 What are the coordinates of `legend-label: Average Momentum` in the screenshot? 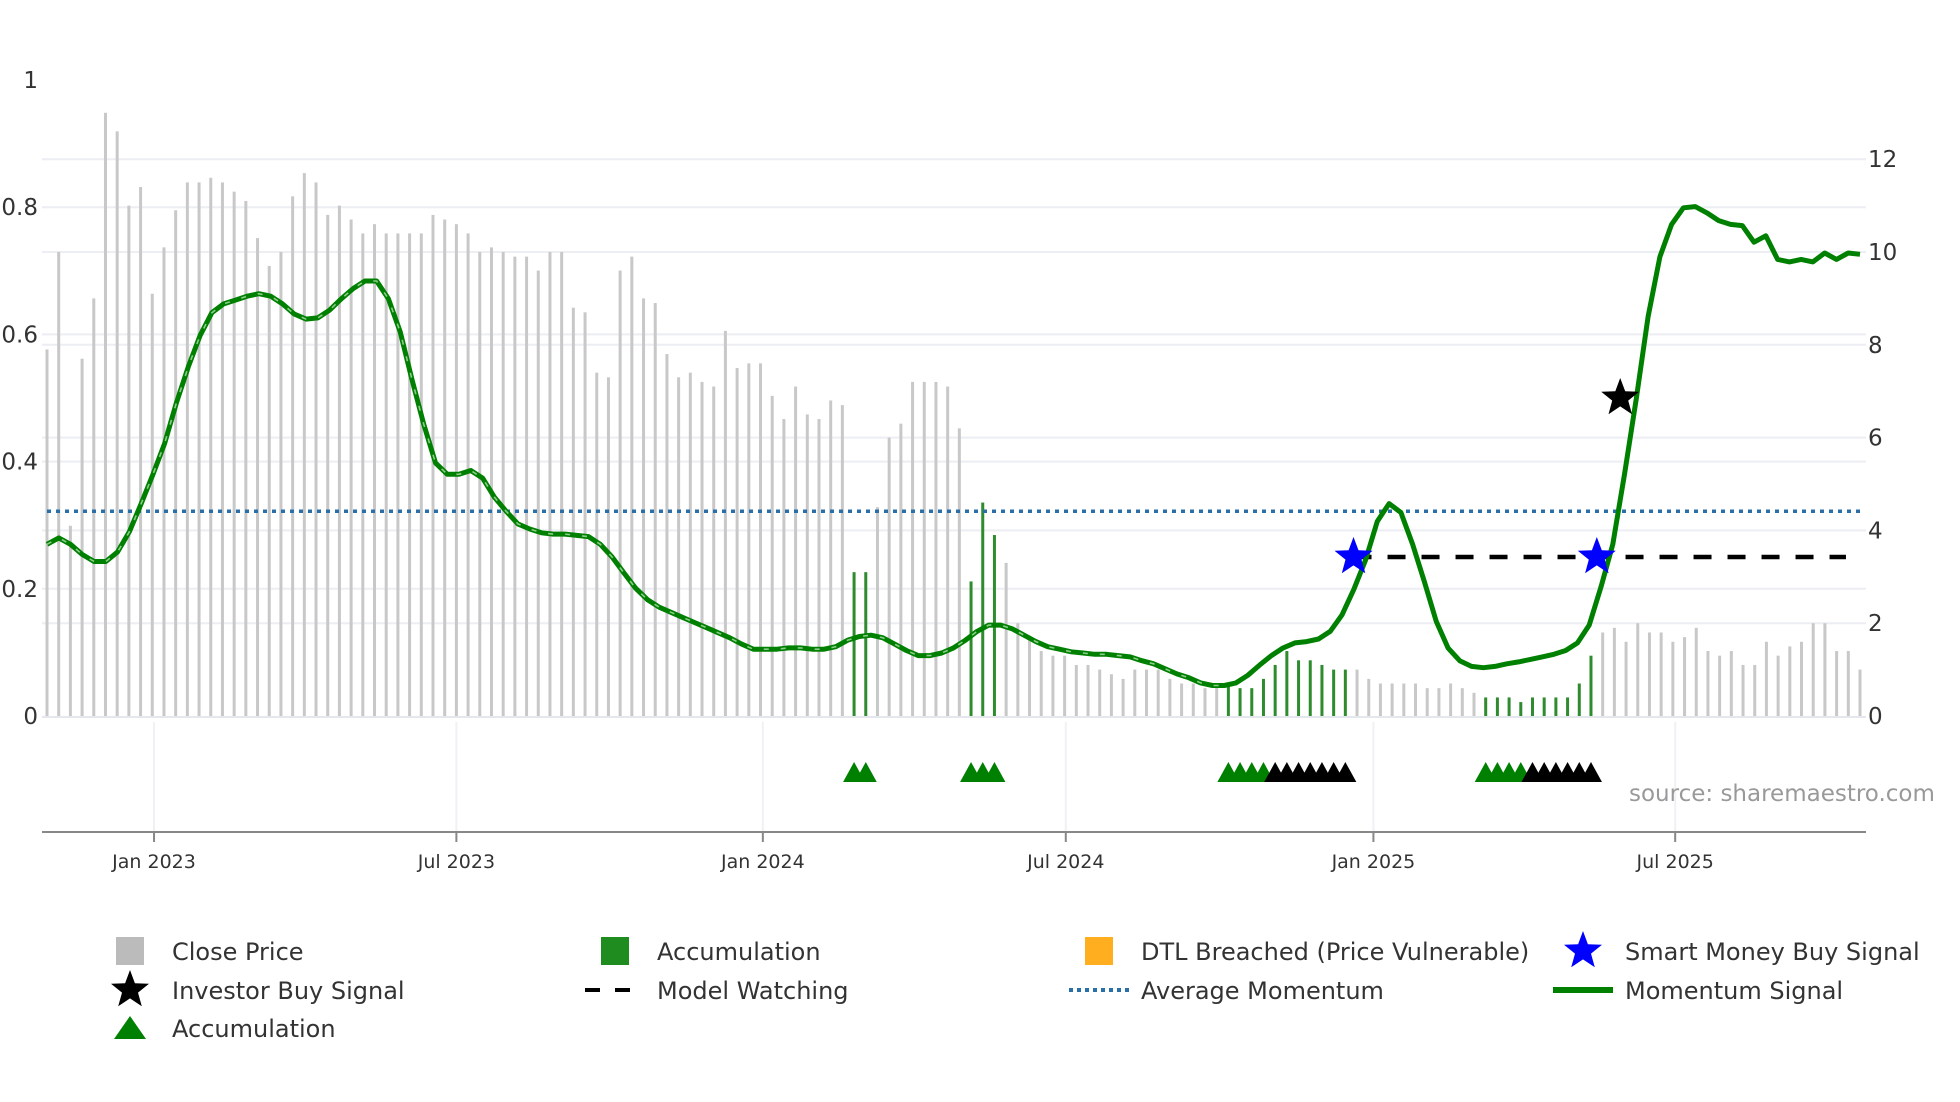 It's located at (1262, 991).